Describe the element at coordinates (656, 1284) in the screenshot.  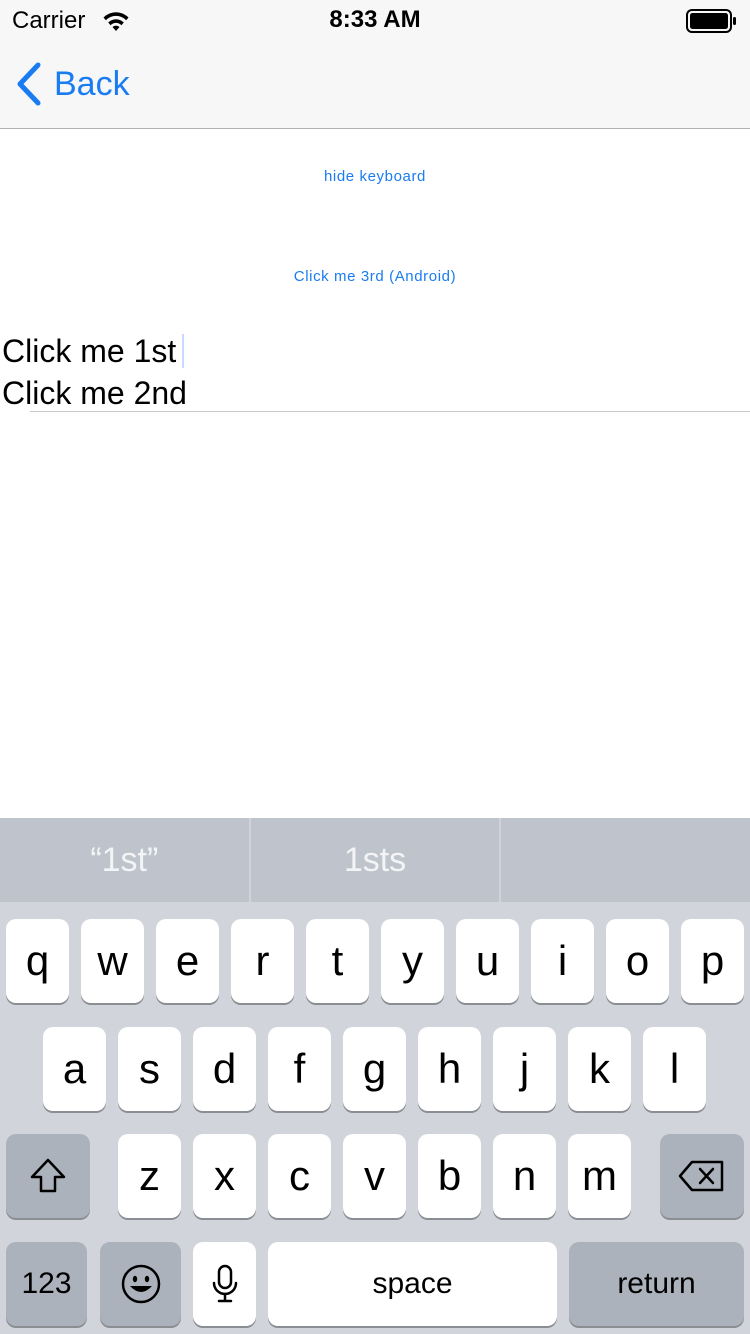
I see `return-key: return` at that location.